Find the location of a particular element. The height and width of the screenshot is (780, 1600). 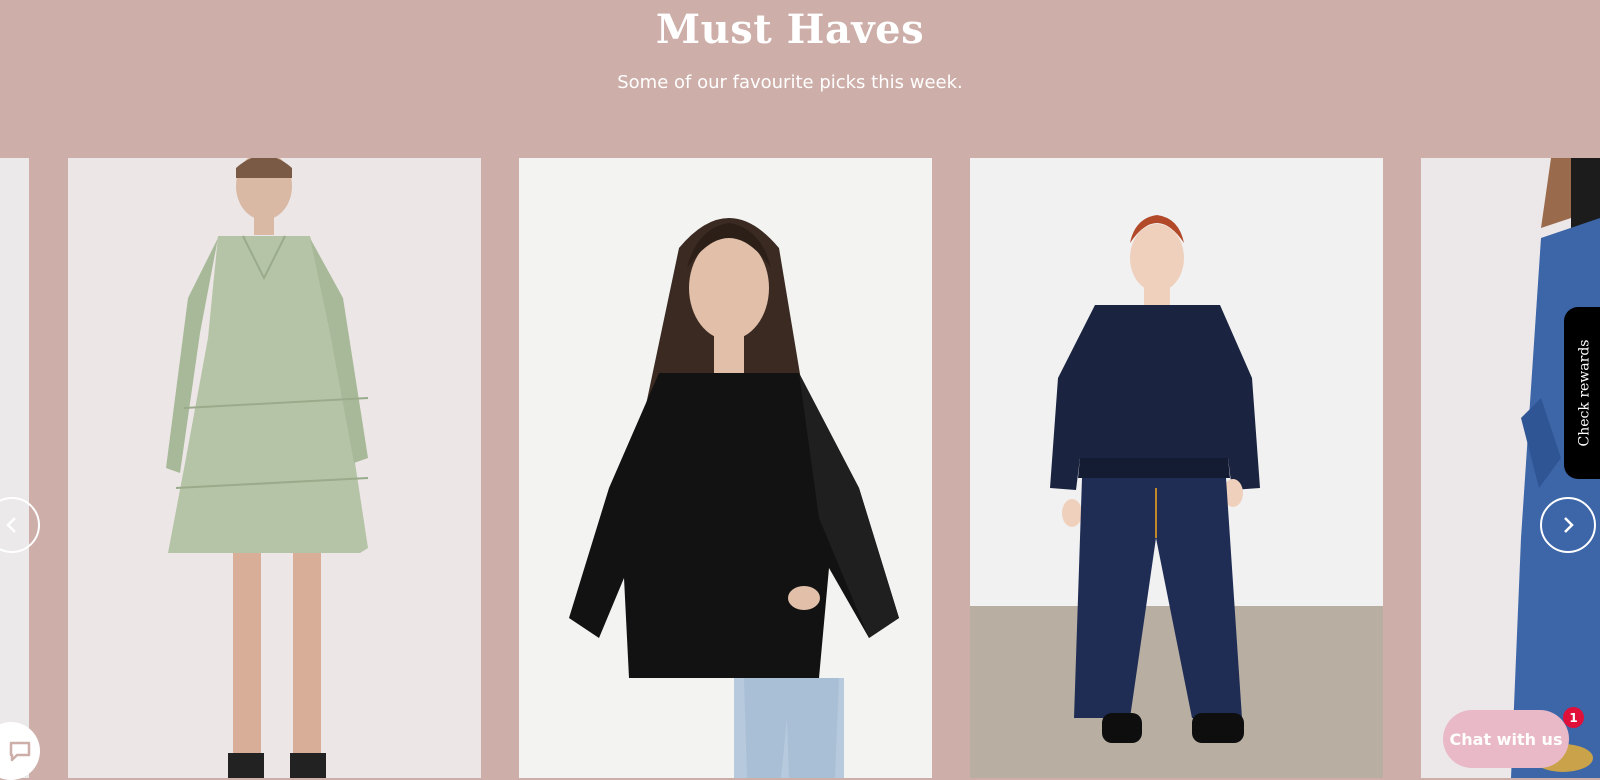

check-rewards-tab: Check rewards is located at coordinates (1582, 393).